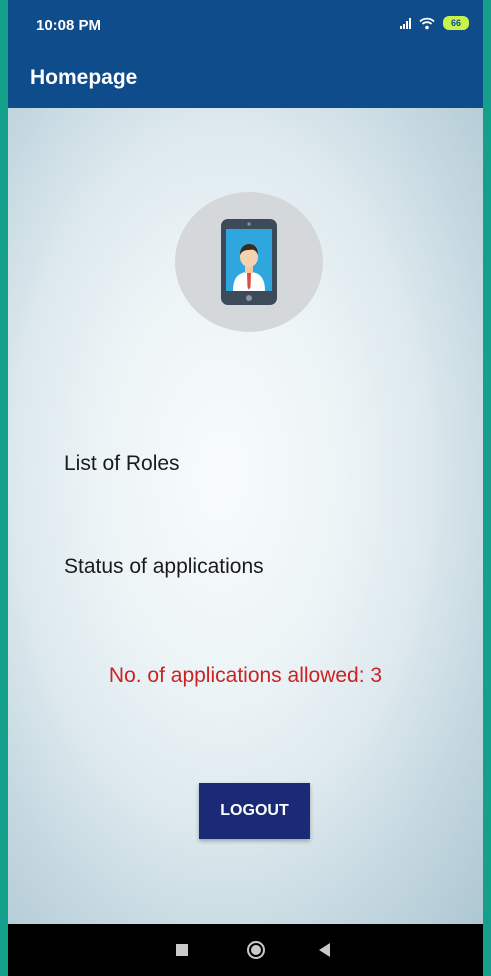  I want to click on avatar, so click(249, 262).